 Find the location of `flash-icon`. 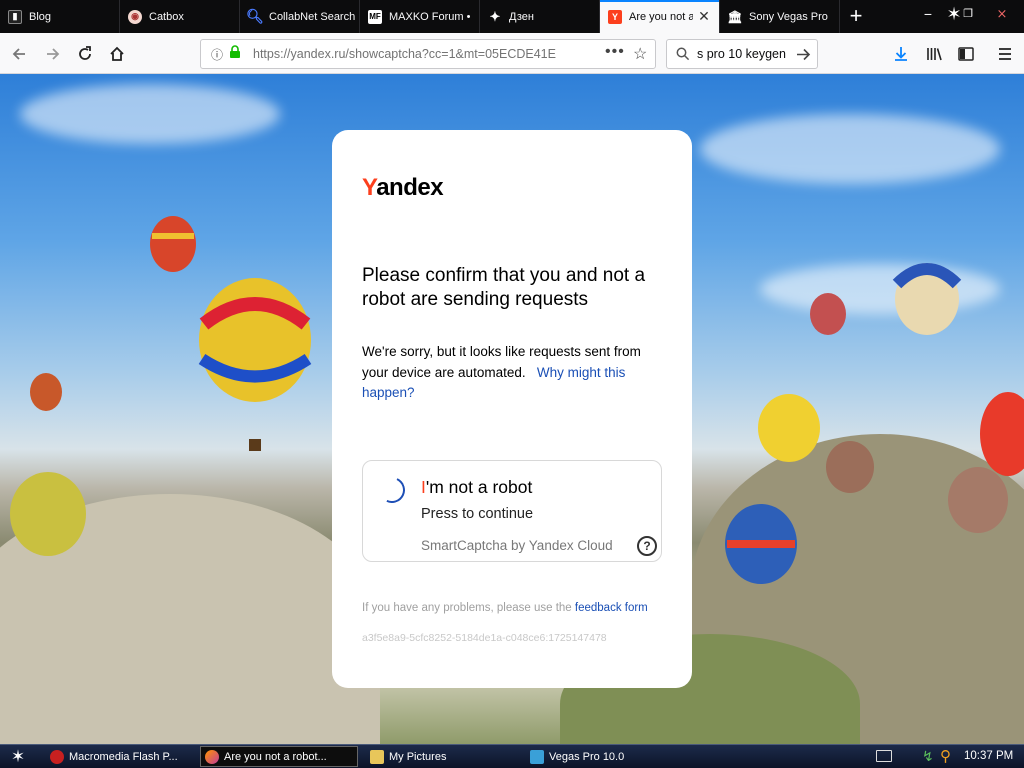

flash-icon is located at coordinates (57, 756).